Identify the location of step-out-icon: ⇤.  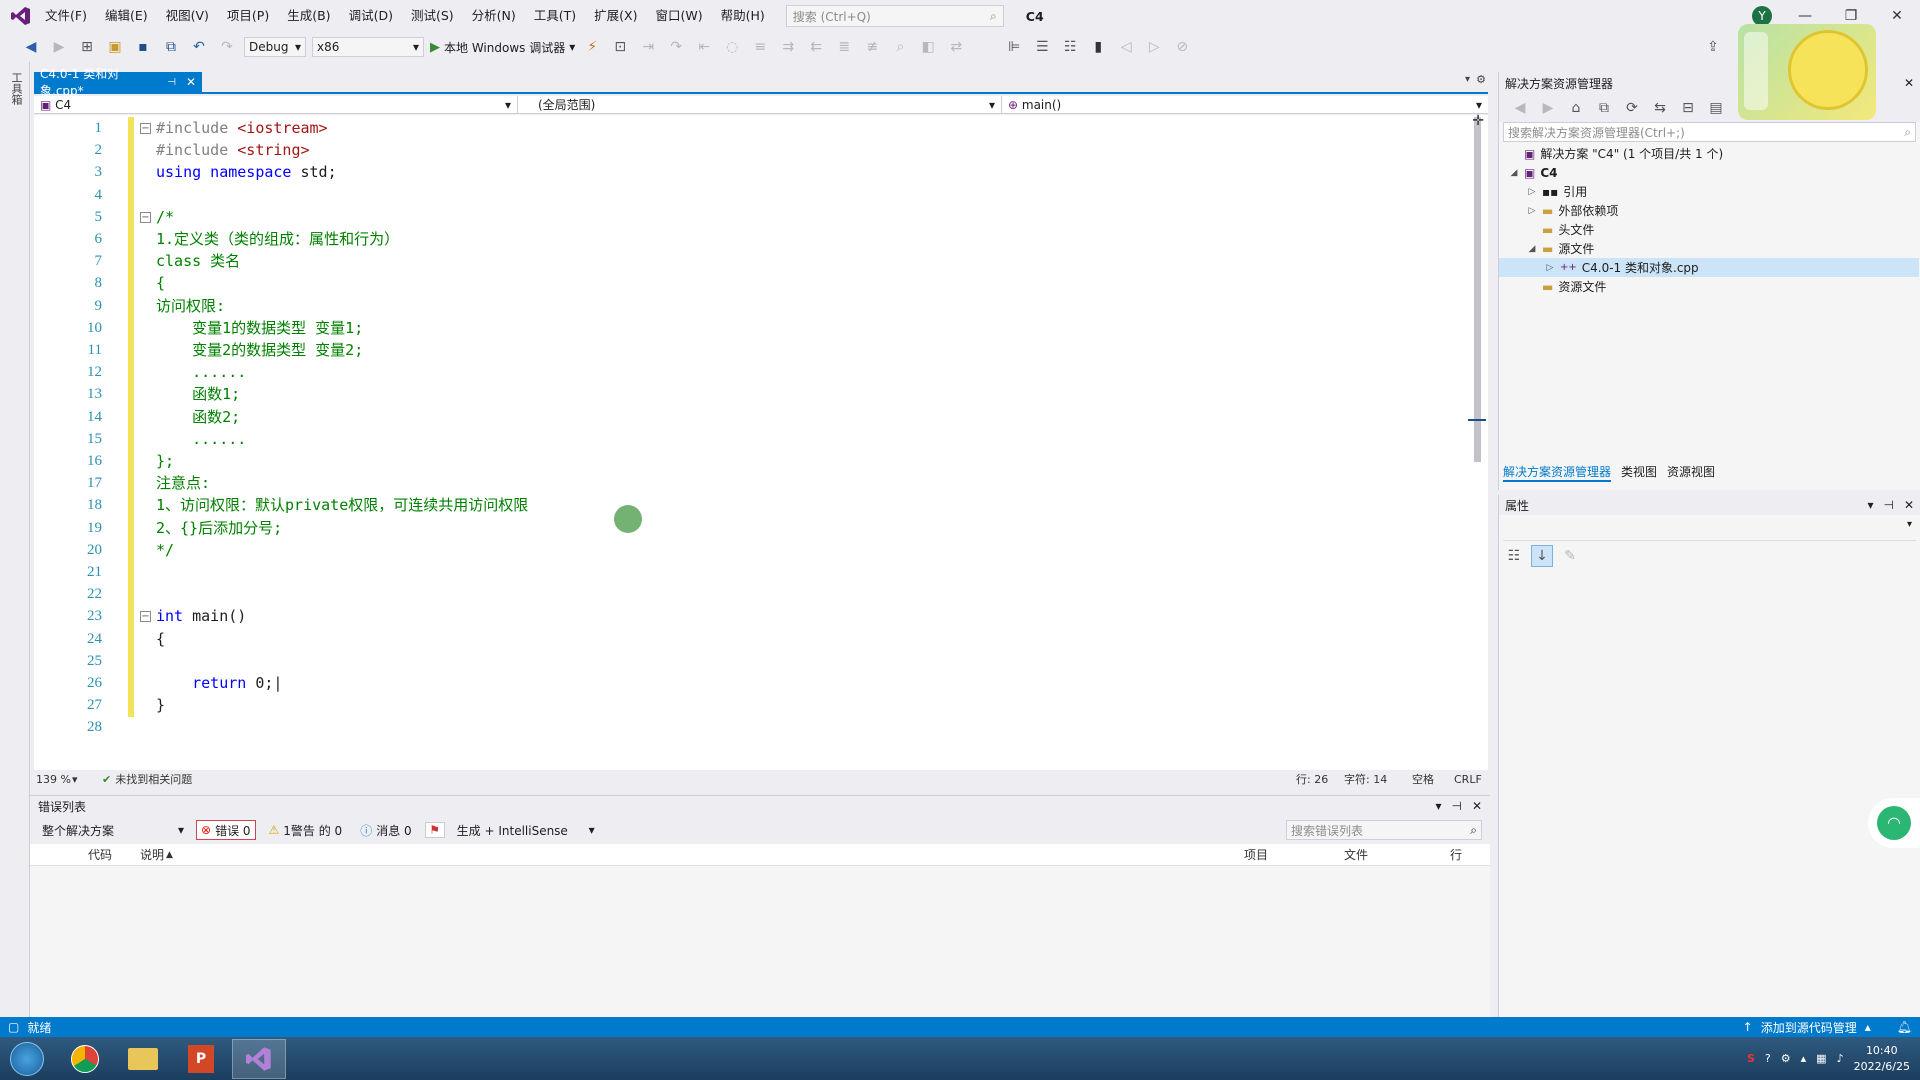
(704, 47).